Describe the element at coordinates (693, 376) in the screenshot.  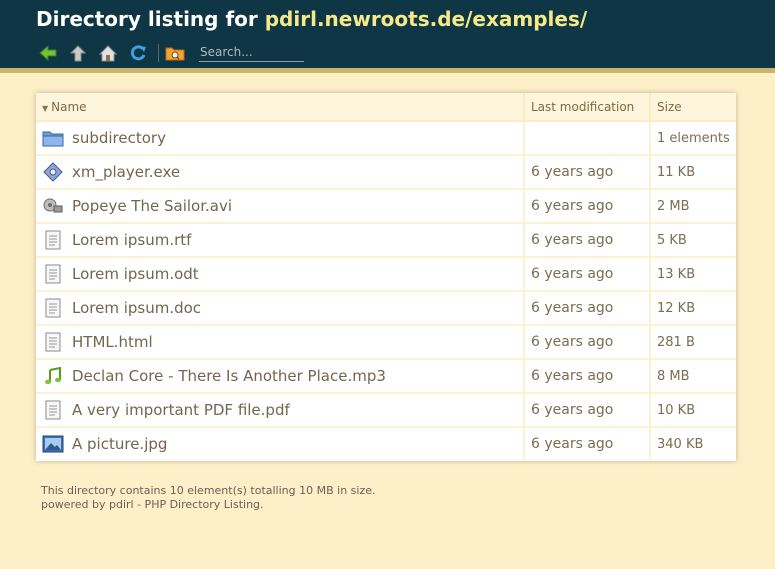
I see `cell-size: 8 MB` at that location.